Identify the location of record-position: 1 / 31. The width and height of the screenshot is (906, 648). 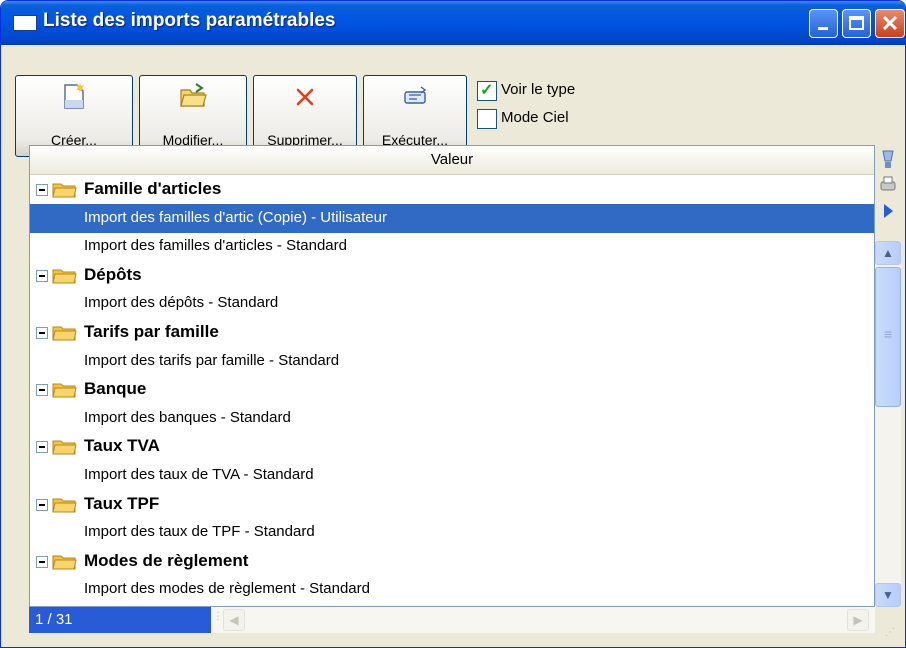
(120, 620).